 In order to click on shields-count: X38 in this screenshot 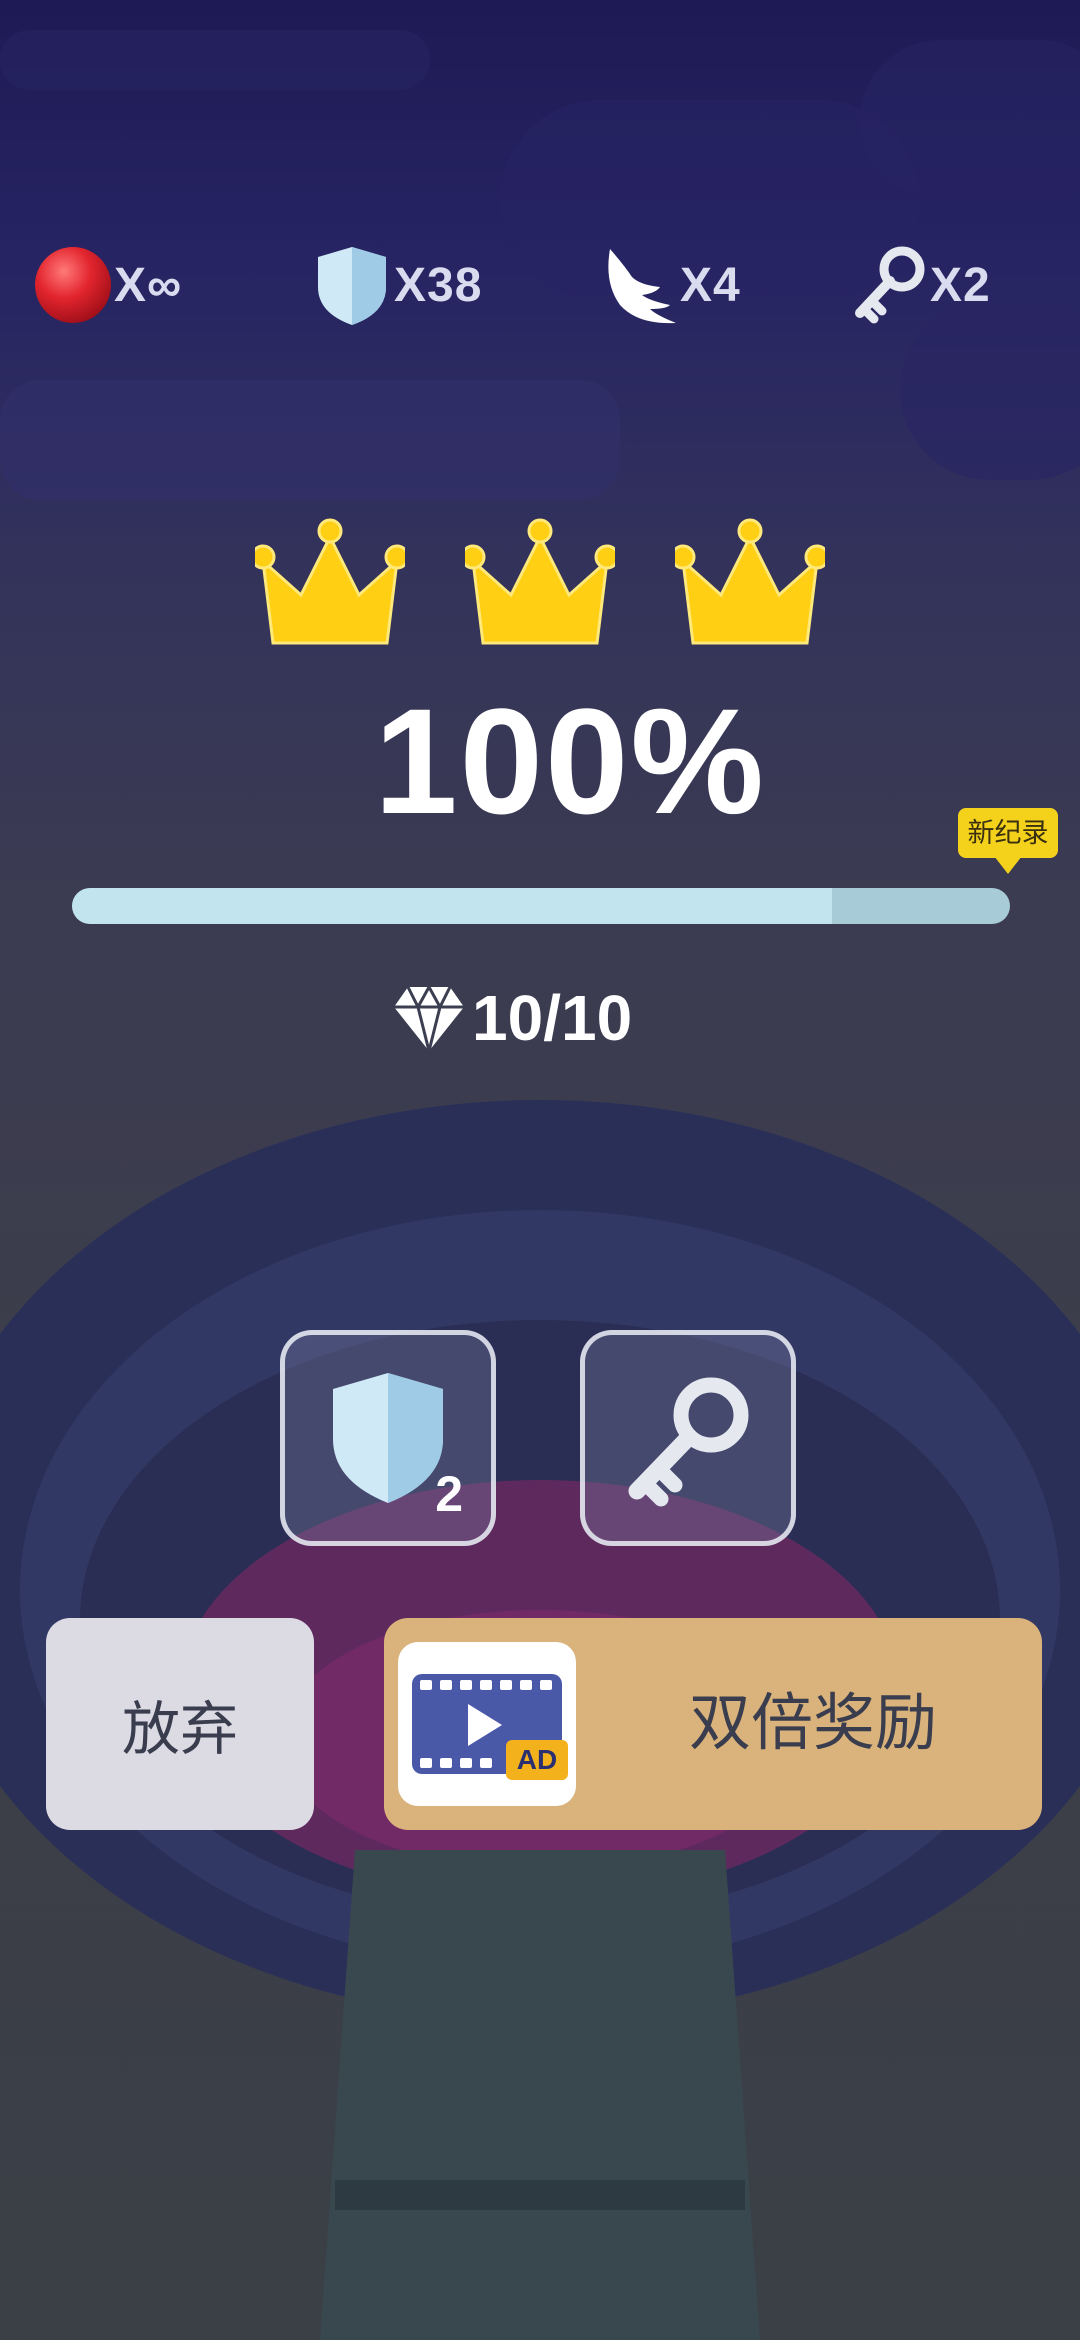, I will do `click(438, 285)`.